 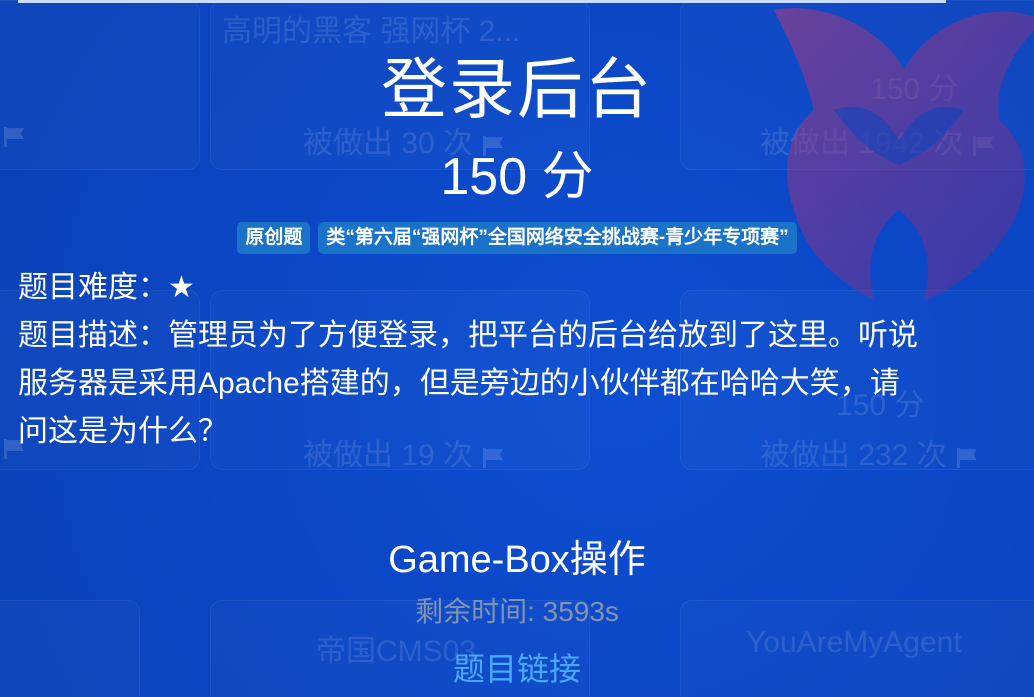 I want to click on gamebox-timer: 剩余时间: 3593s, so click(x=517, y=611).